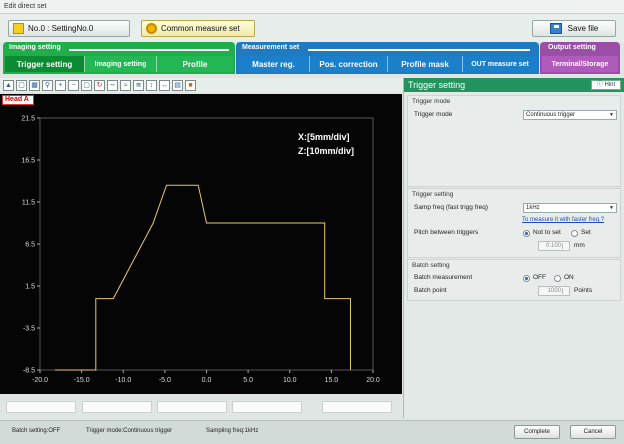  What do you see at coordinates (151, 85) in the screenshot?
I see `cursor-icon: ↕` at bounding box center [151, 85].